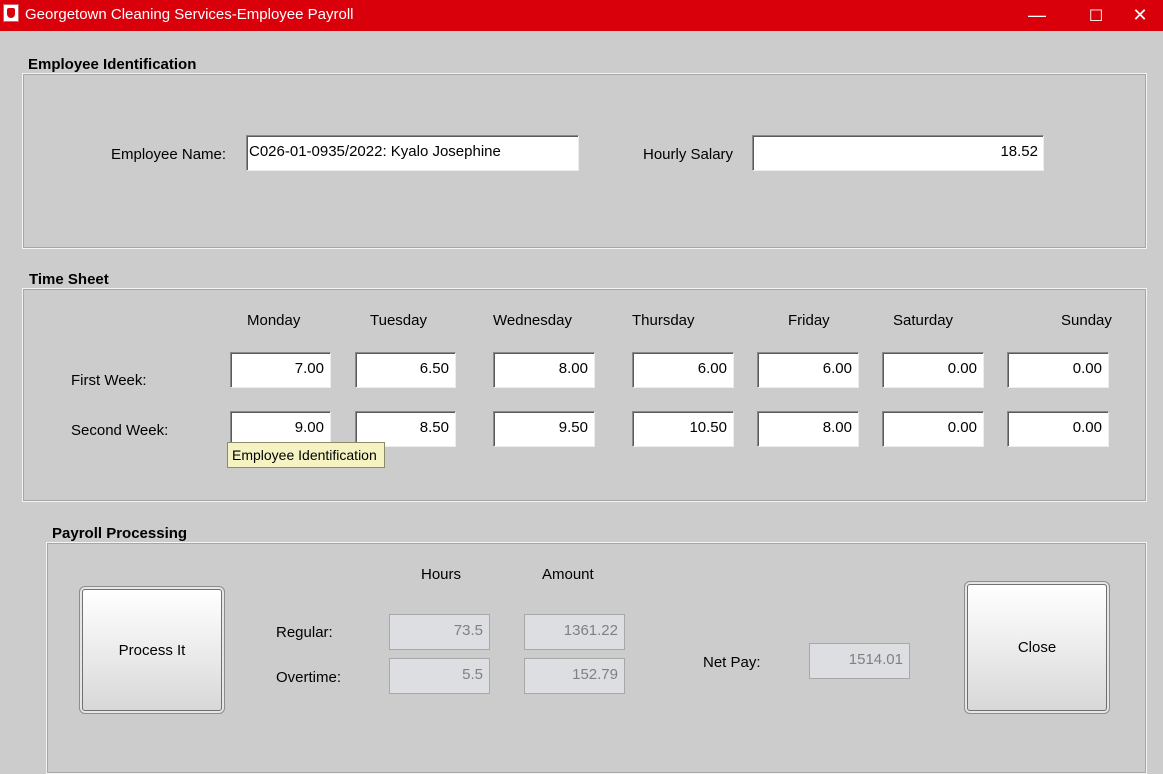 Image resolution: width=1163 pixels, height=774 pixels. Describe the element at coordinates (398, 320) in the screenshot. I see `day-tuesday: Tuesday` at that location.